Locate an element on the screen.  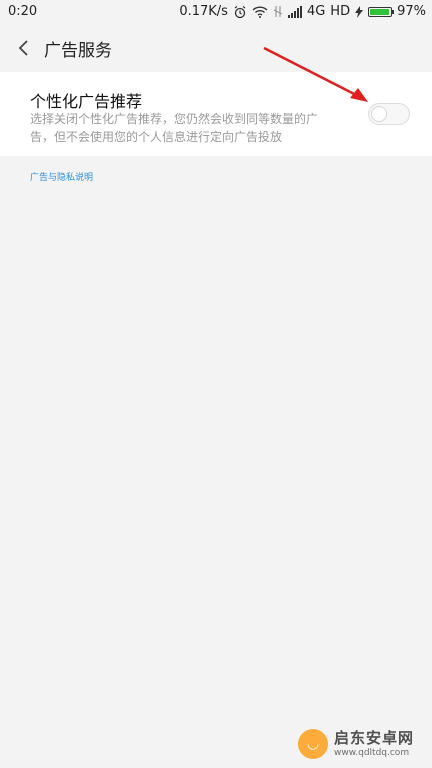
alarm-icon is located at coordinates (240, 12).